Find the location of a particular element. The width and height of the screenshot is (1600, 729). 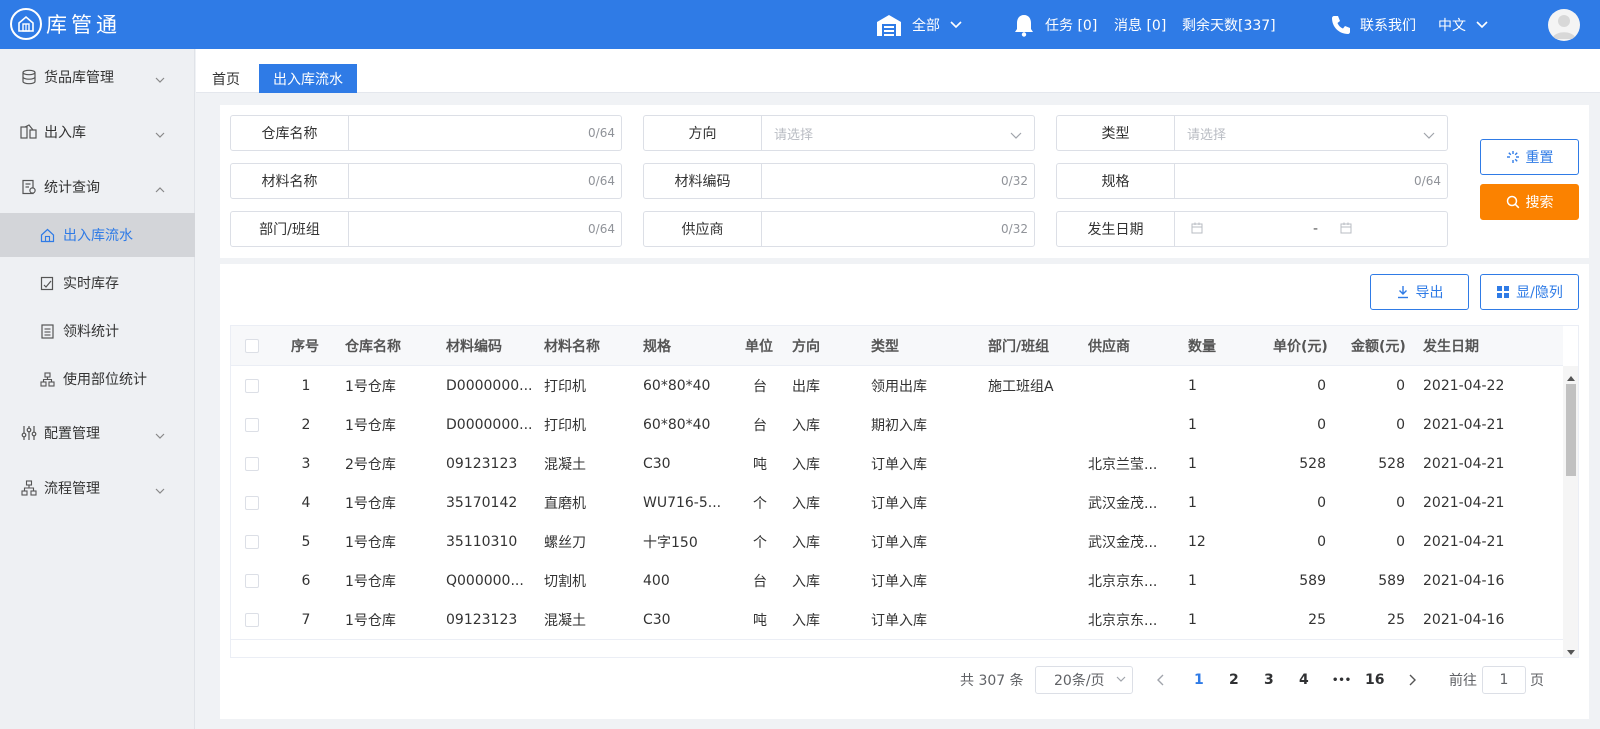

reset-button: 重置 is located at coordinates (1529, 157).